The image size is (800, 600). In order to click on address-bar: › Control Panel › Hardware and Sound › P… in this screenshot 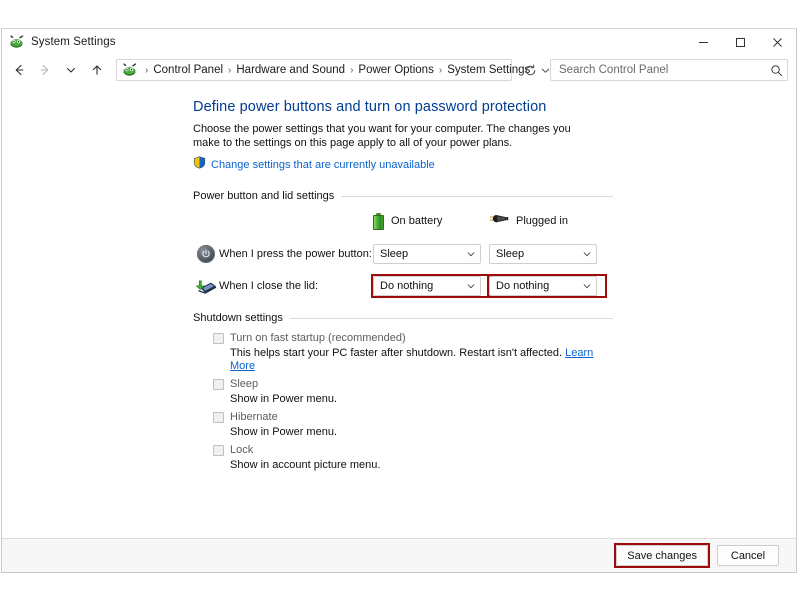, I will do `click(333, 70)`.